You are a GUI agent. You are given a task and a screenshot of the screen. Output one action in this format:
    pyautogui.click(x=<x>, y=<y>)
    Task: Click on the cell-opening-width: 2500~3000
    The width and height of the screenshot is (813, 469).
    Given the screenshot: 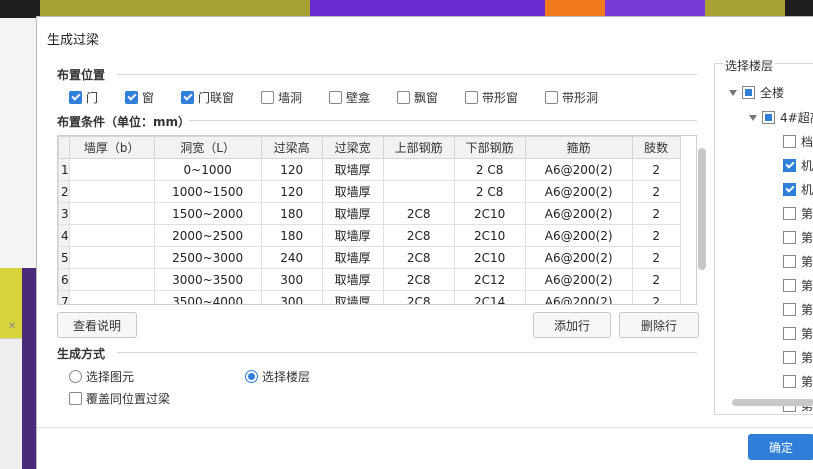 What is the action you would take?
    pyautogui.click(x=207, y=257)
    